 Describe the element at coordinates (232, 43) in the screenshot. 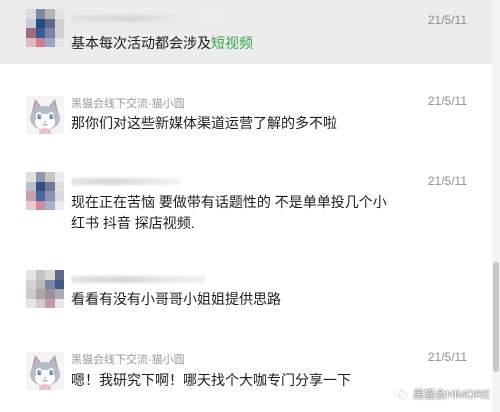

I see `highlight-keyword: 短视频` at that location.